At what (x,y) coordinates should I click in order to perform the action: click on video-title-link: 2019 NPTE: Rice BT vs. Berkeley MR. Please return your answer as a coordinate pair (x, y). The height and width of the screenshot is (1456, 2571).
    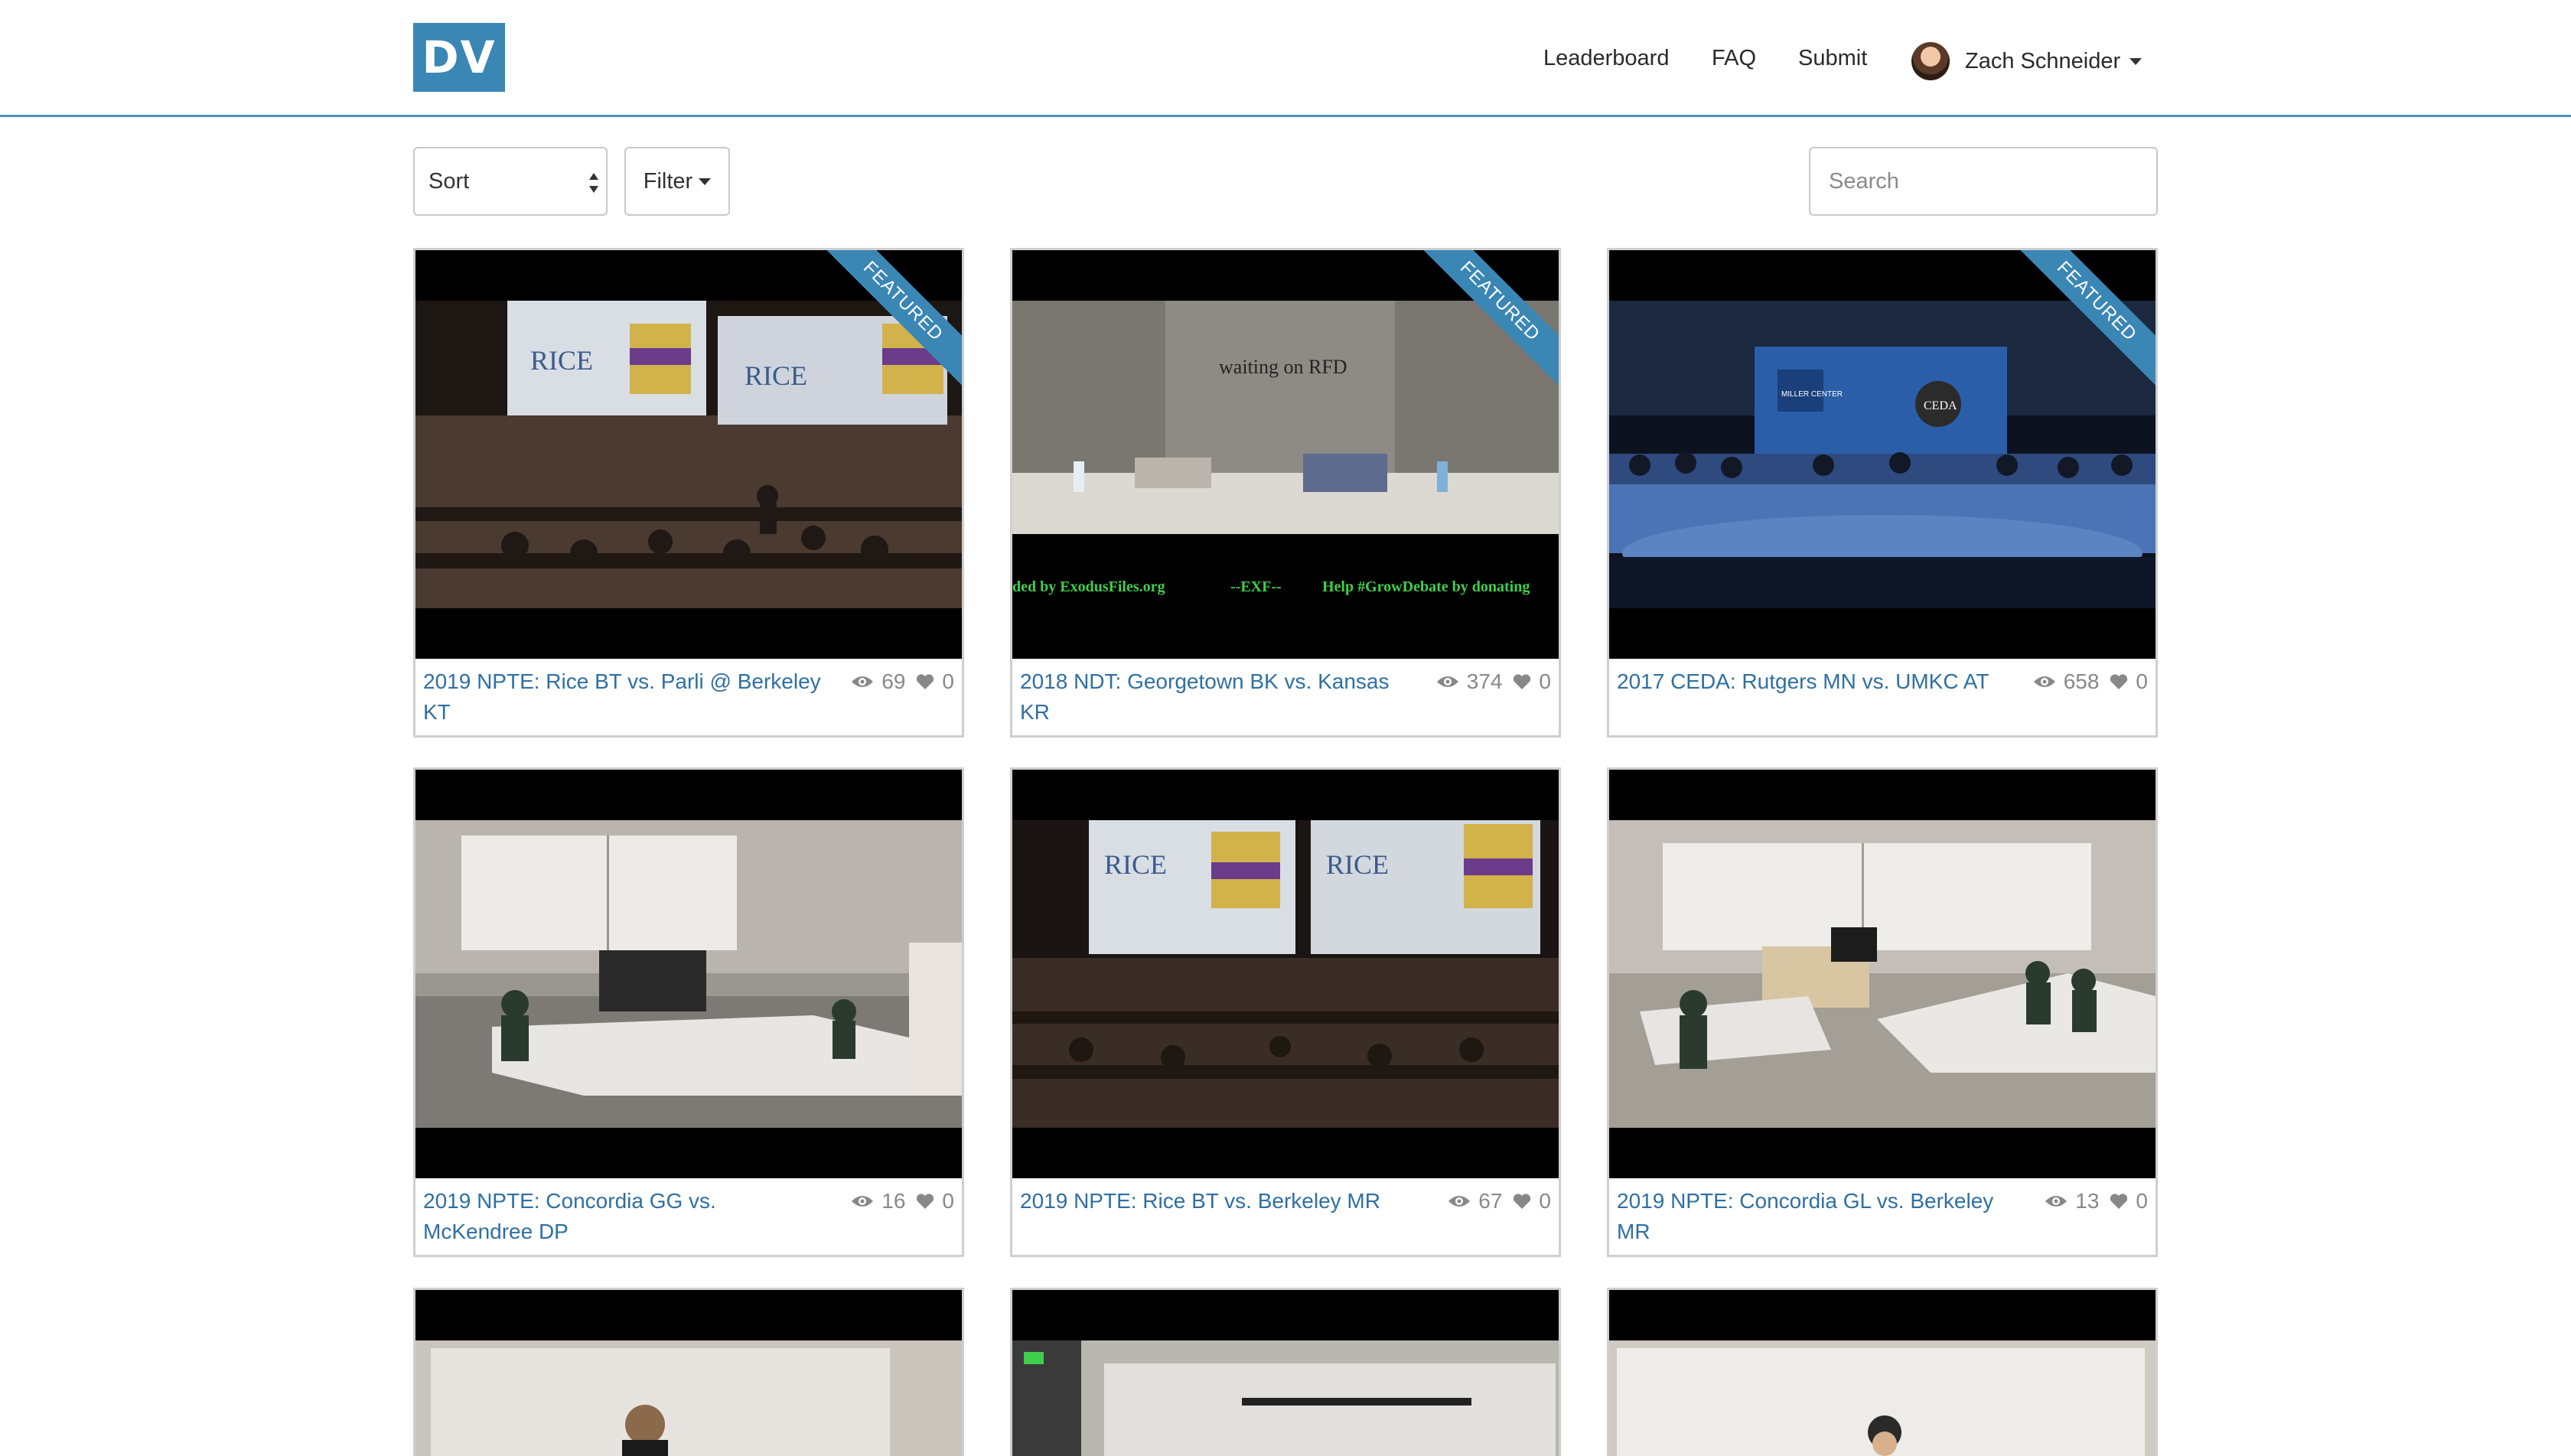
    Looking at the image, I should click on (1219, 1201).